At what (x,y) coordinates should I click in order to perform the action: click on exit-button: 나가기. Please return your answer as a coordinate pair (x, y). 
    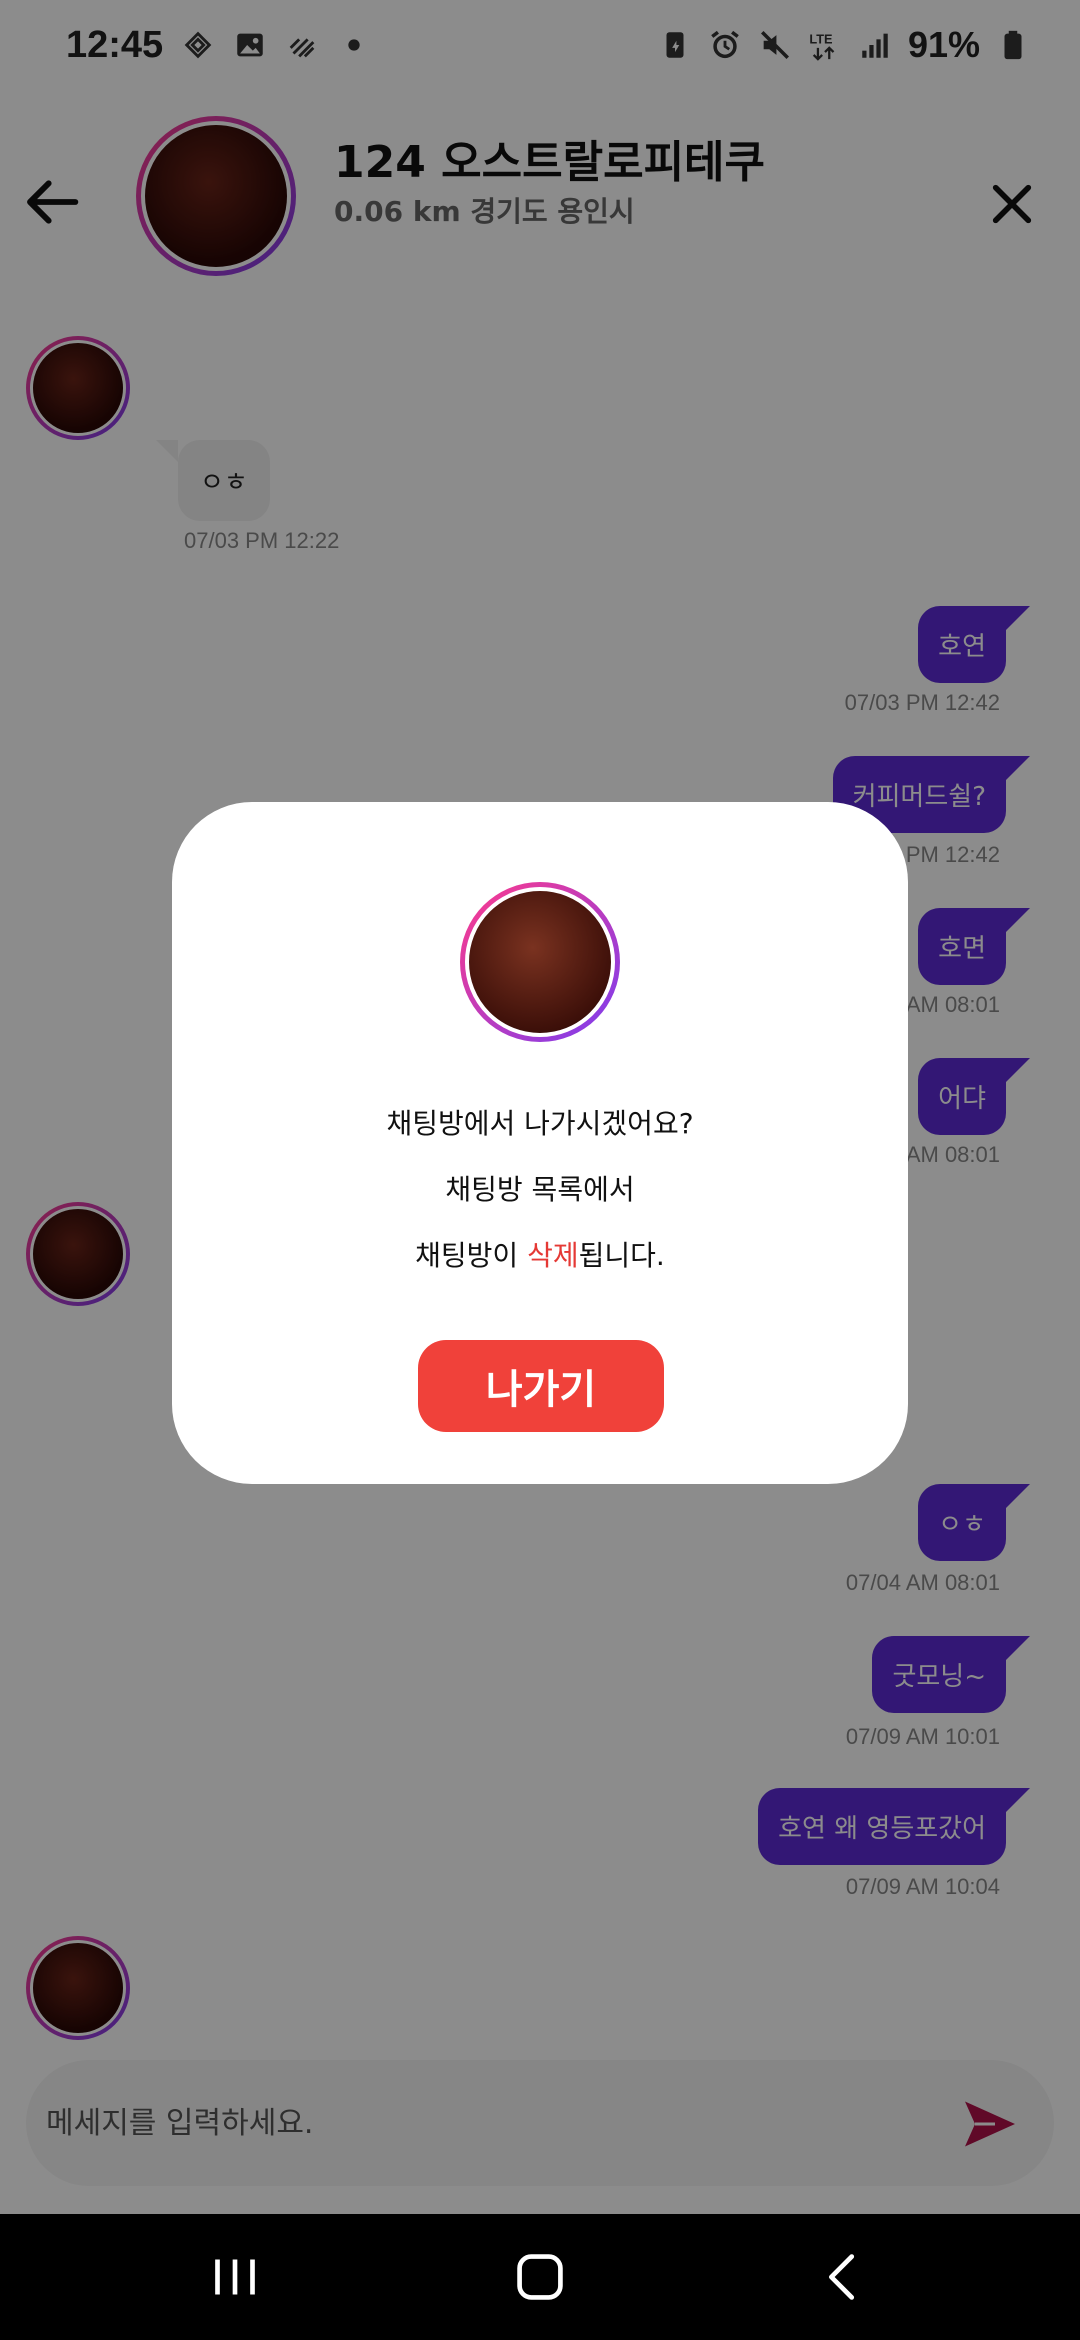
    Looking at the image, I should click on (541, 1386).